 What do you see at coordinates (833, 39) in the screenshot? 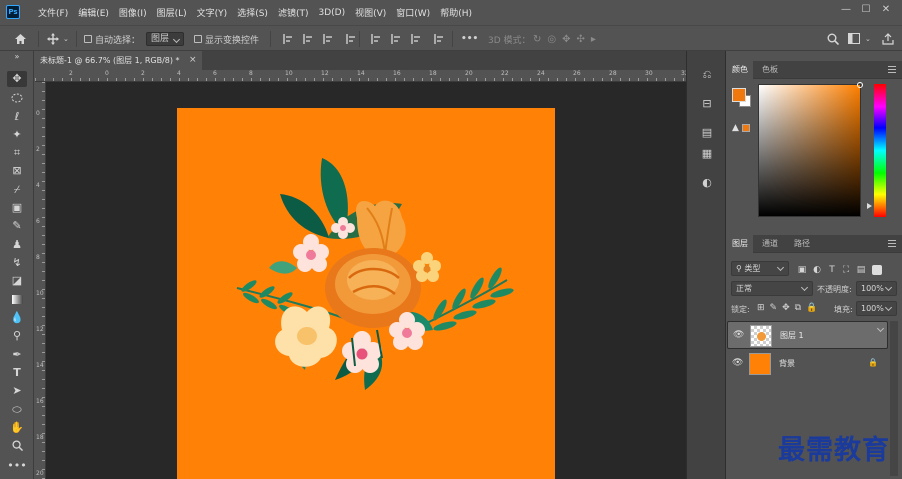
I see `search-icon` at bounding box center [833, 39].